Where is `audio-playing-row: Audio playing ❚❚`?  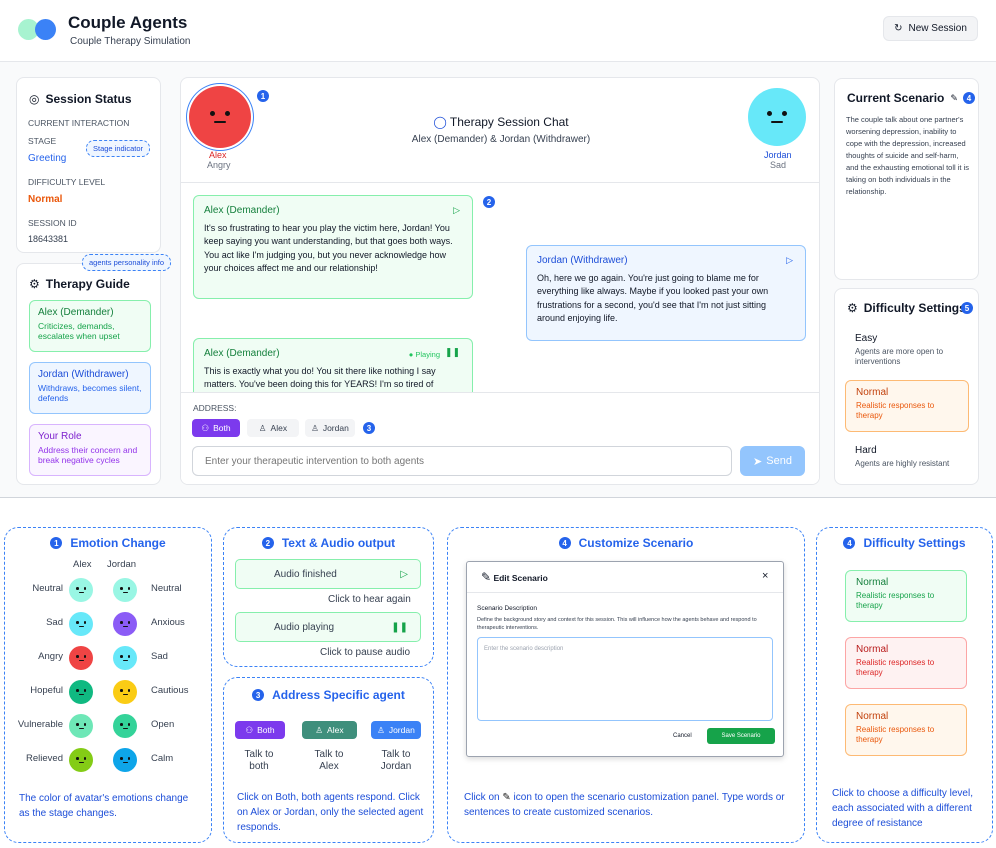 audio-playing-row: Audio playing ❚❚ is located at coordinates (328, 627).